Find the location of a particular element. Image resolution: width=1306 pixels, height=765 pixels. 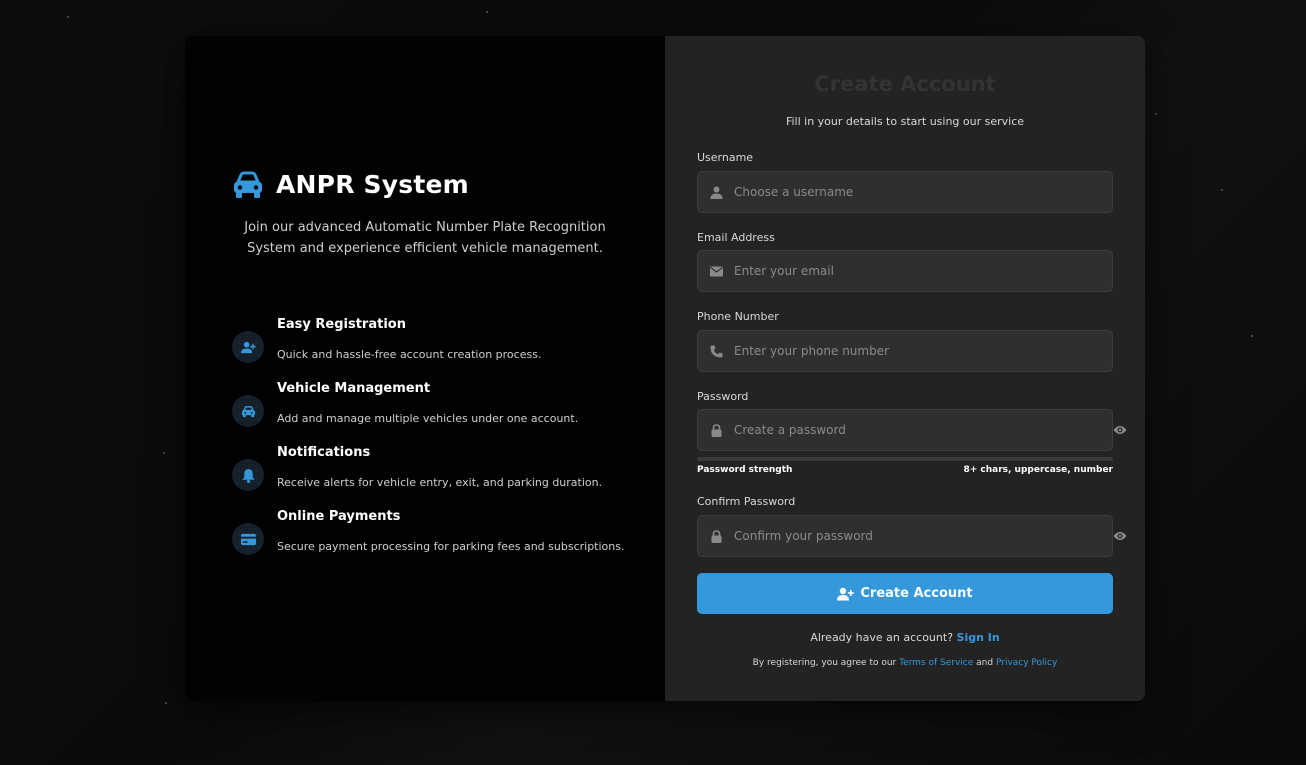

phone-input is located at coordinates (923, 351).